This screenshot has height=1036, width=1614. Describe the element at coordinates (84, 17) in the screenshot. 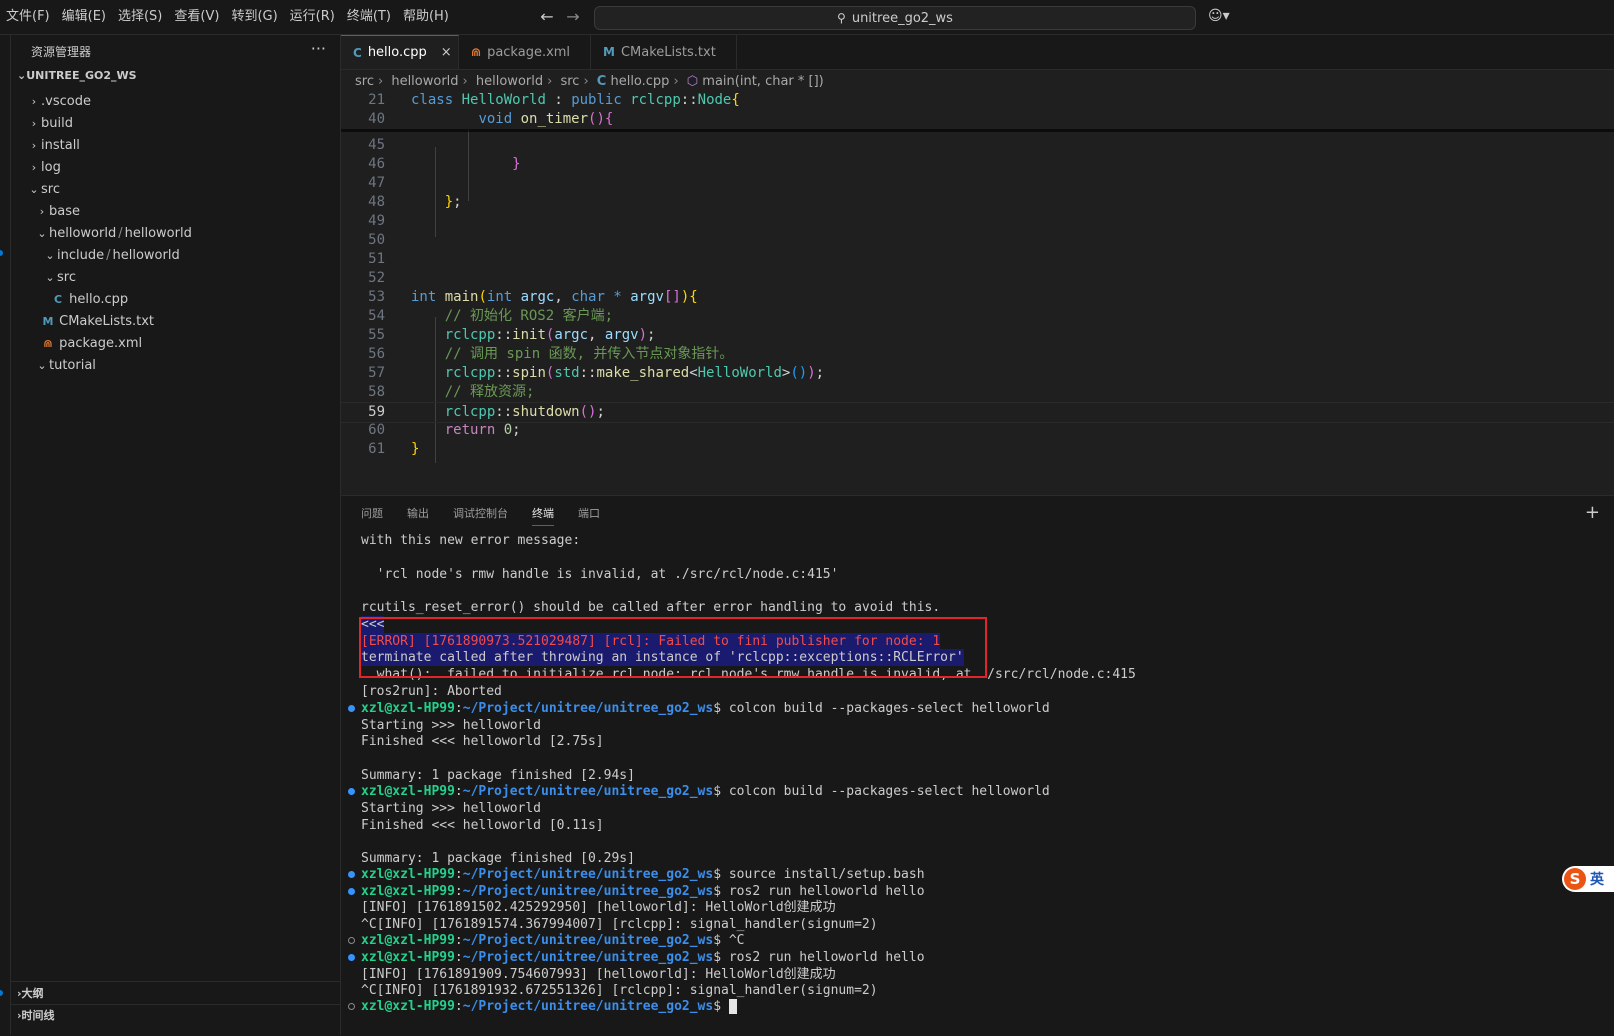

I see `menu-edit: 编辑(E)` at that location.